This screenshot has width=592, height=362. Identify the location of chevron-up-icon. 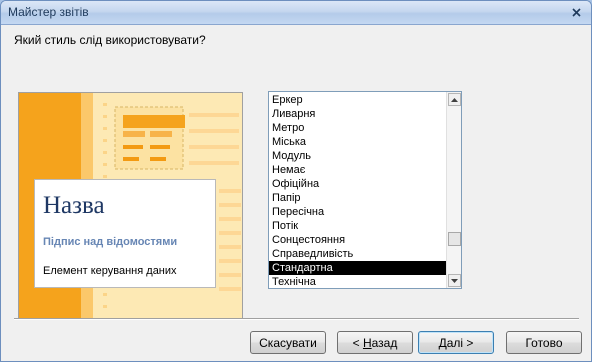
(454, 99).